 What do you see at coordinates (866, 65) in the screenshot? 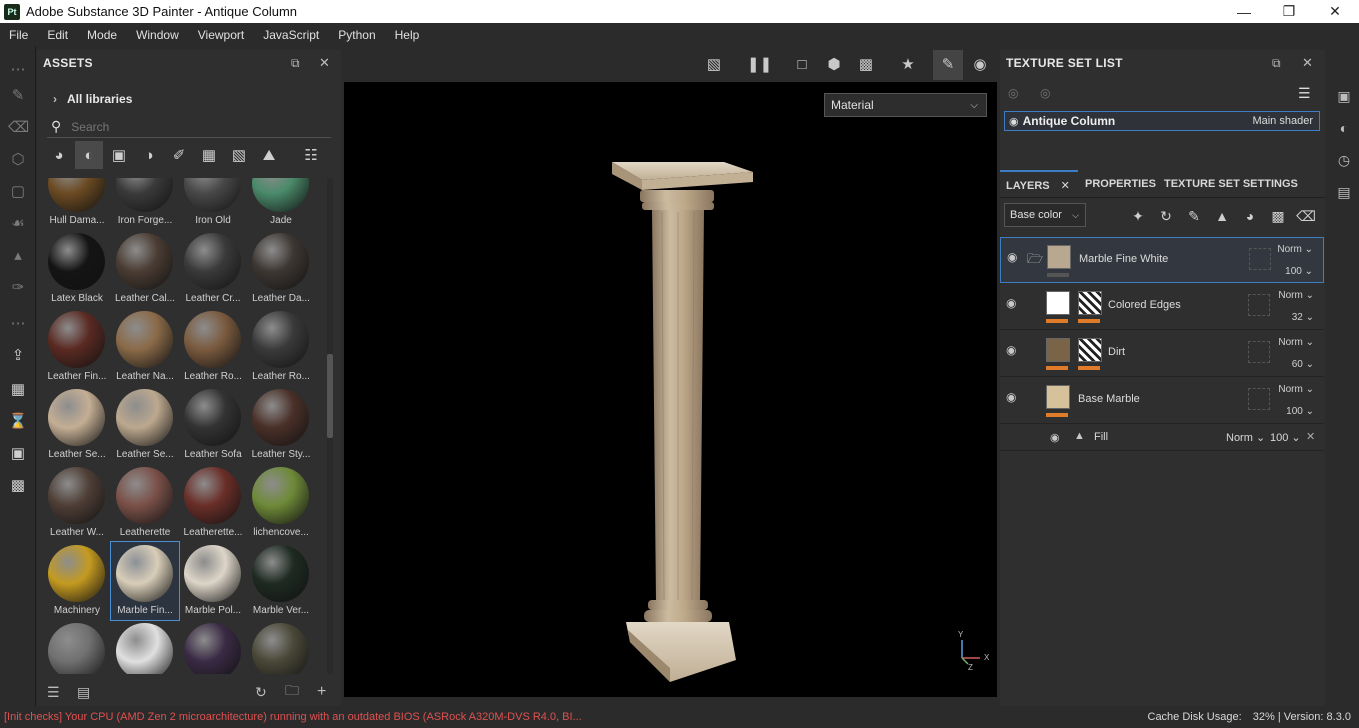
I see `camera-video-icon: ▩` at bounding box center [866, 65].